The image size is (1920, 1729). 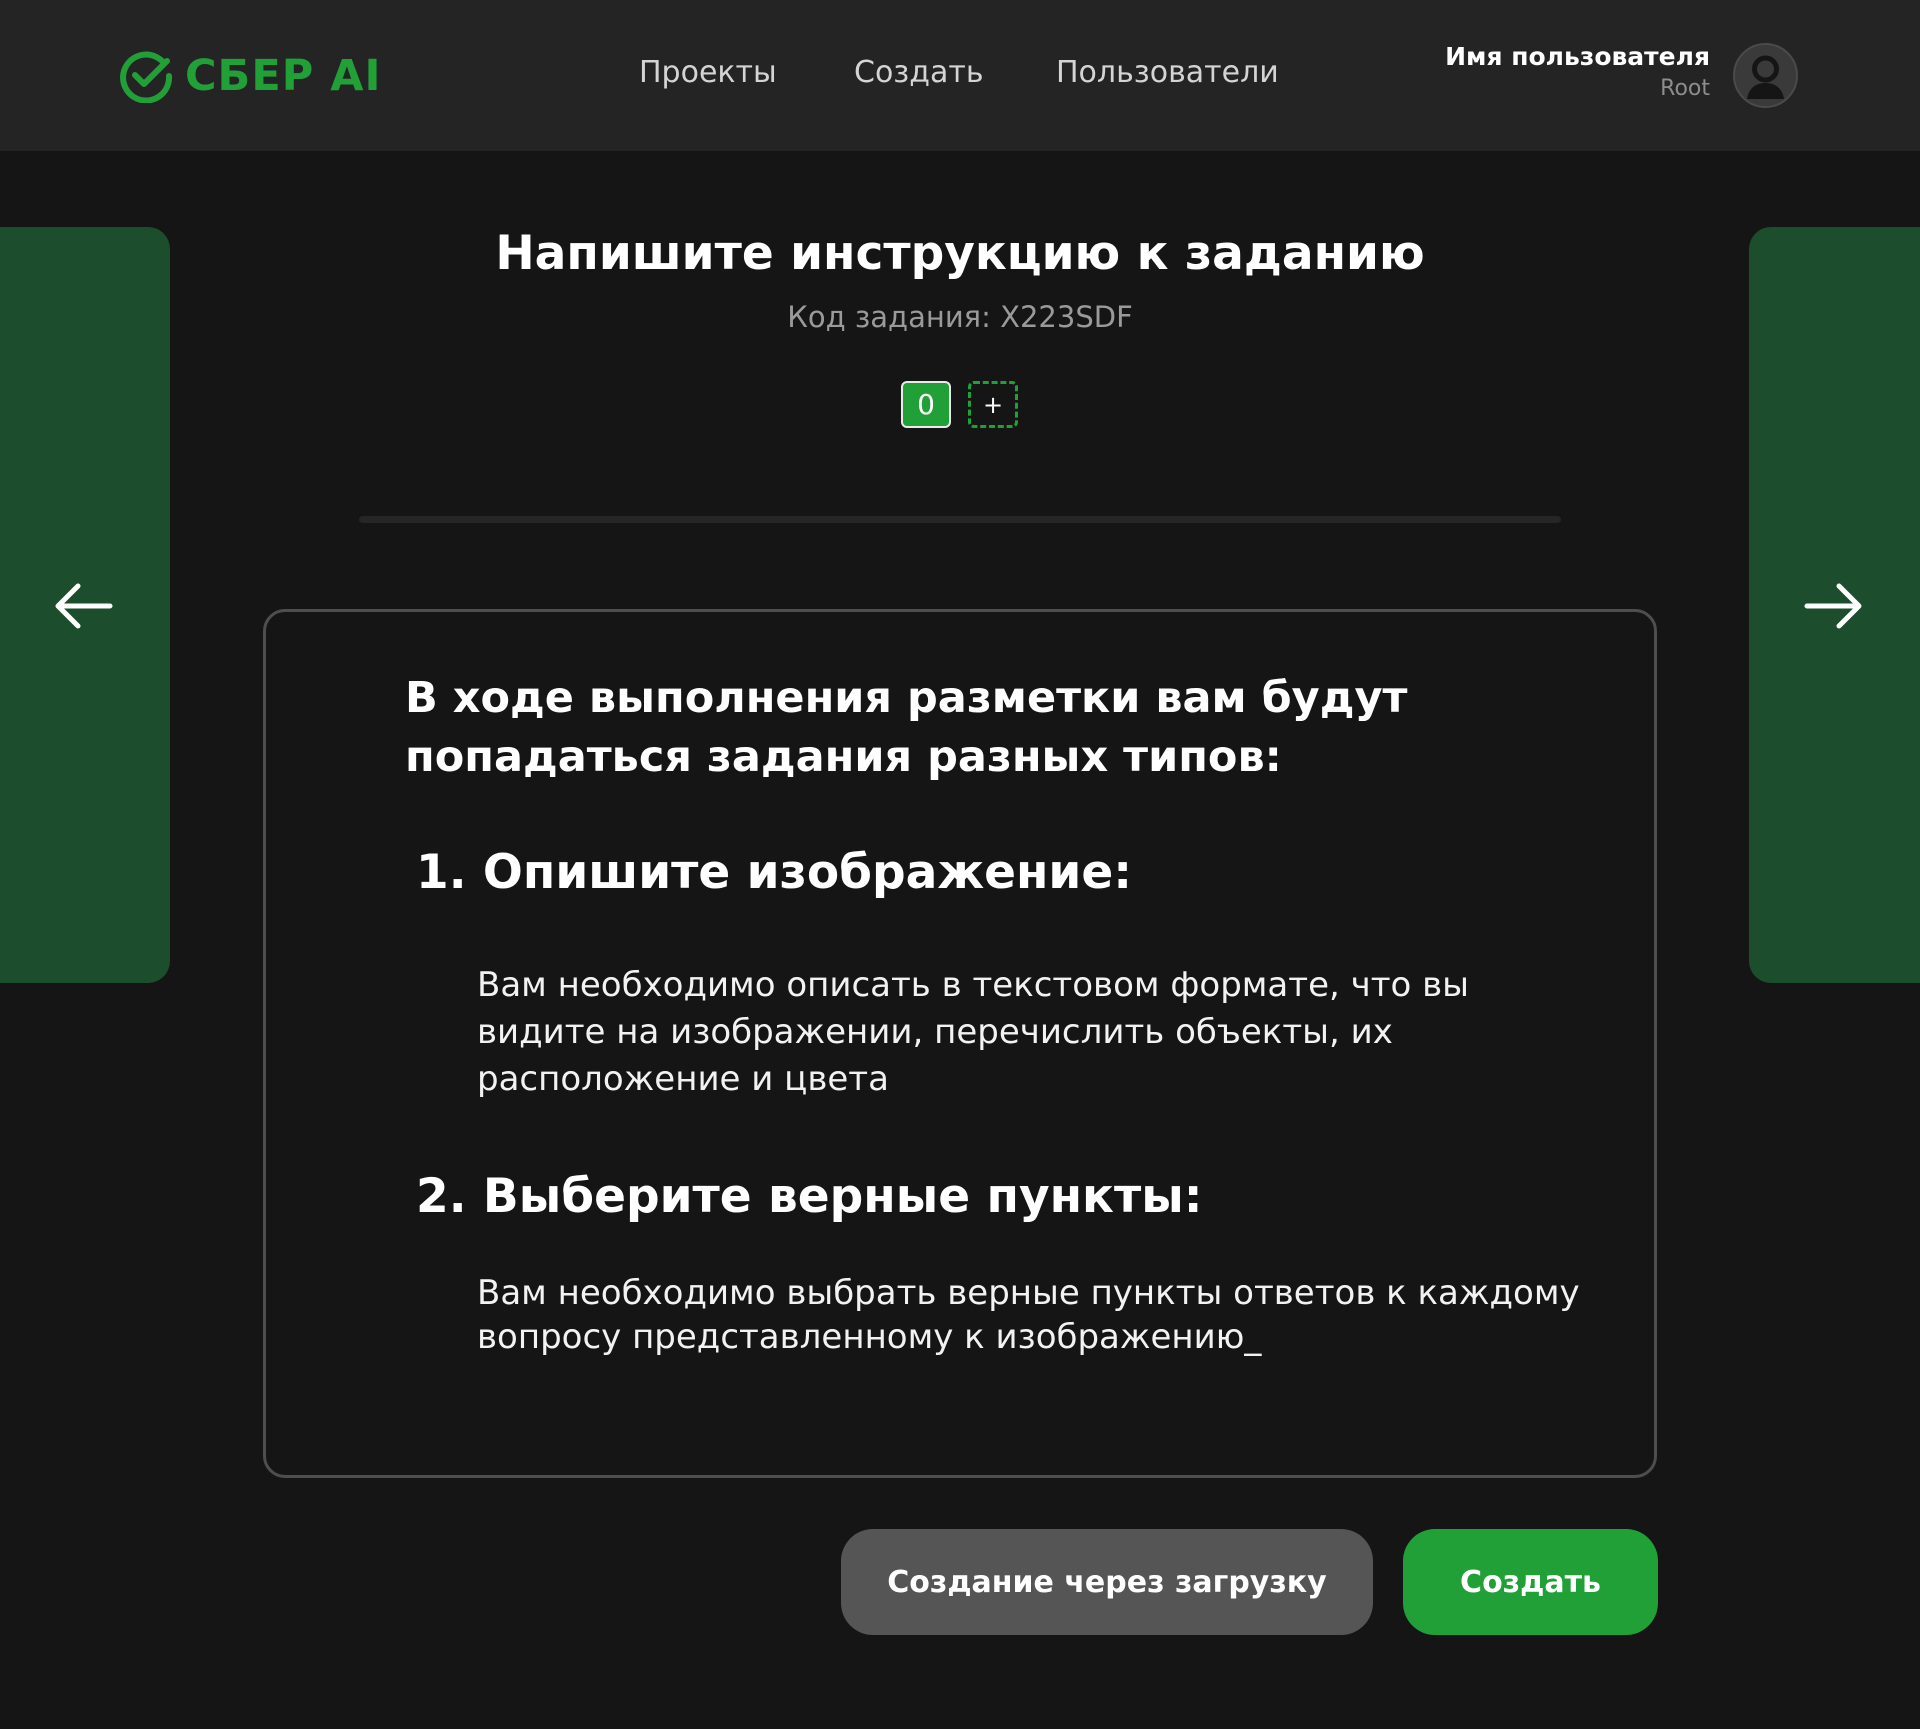 What do you see at coordinates (960, 317) in the screenshot?
I see `task-code: Код задания: X223SDF` at bounding box center [960, 317].